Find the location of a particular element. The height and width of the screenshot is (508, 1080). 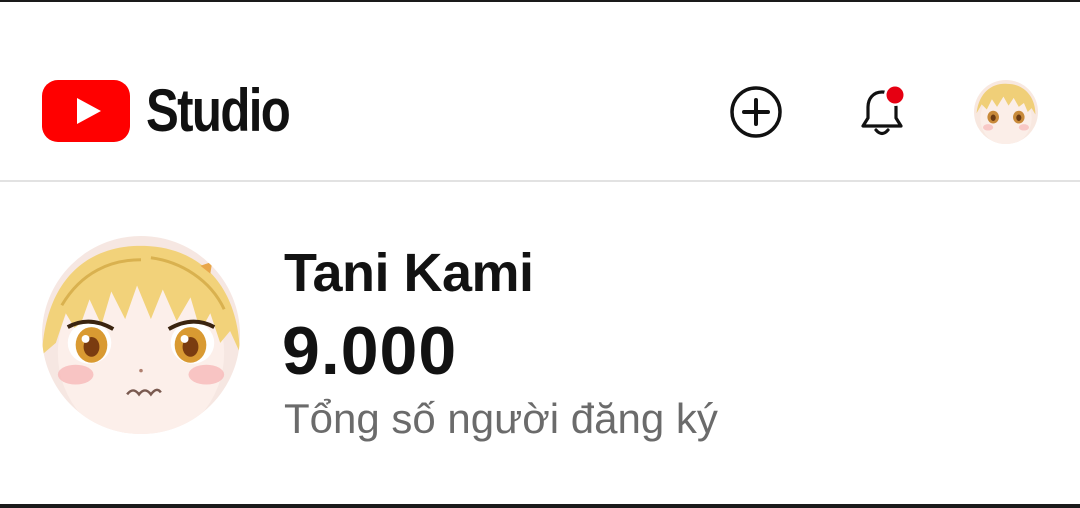

create-icon is located at coordinates (756, 112).